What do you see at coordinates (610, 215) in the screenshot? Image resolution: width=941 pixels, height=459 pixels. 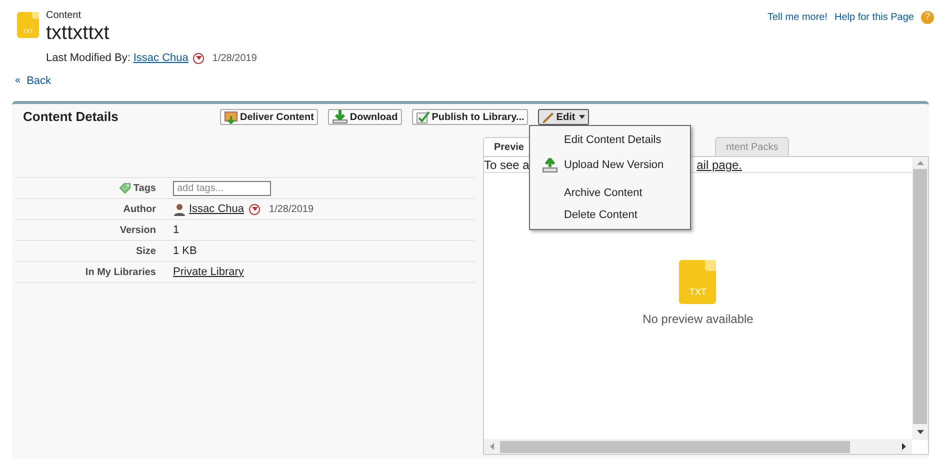 I see `menu-item: Delete Content` at bounding box center [610, 215].